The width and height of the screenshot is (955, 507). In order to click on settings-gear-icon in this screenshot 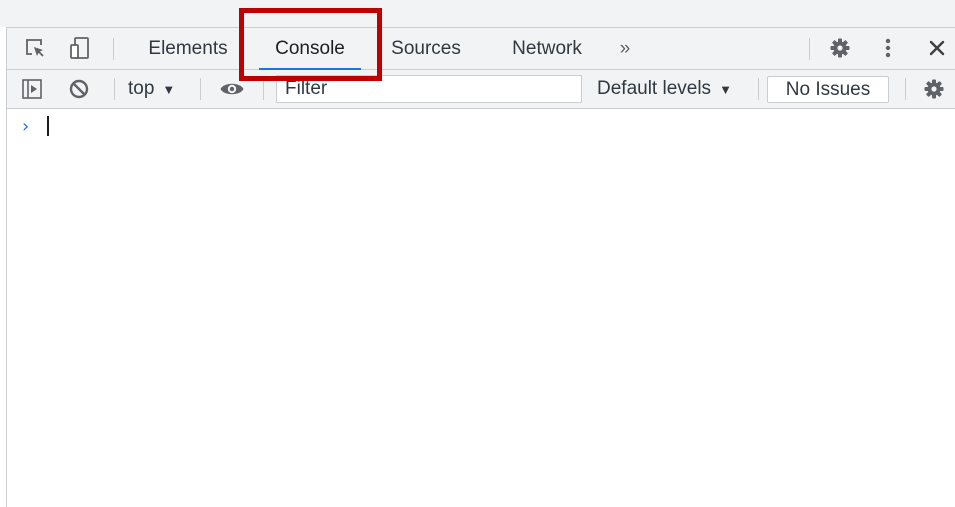, I will do `click(840, 48)`.